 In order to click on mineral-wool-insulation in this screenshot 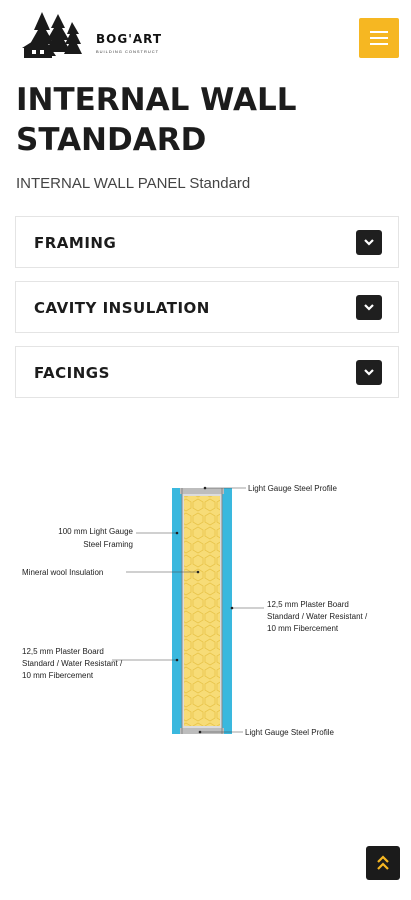, I will do `click(202, 611)`.